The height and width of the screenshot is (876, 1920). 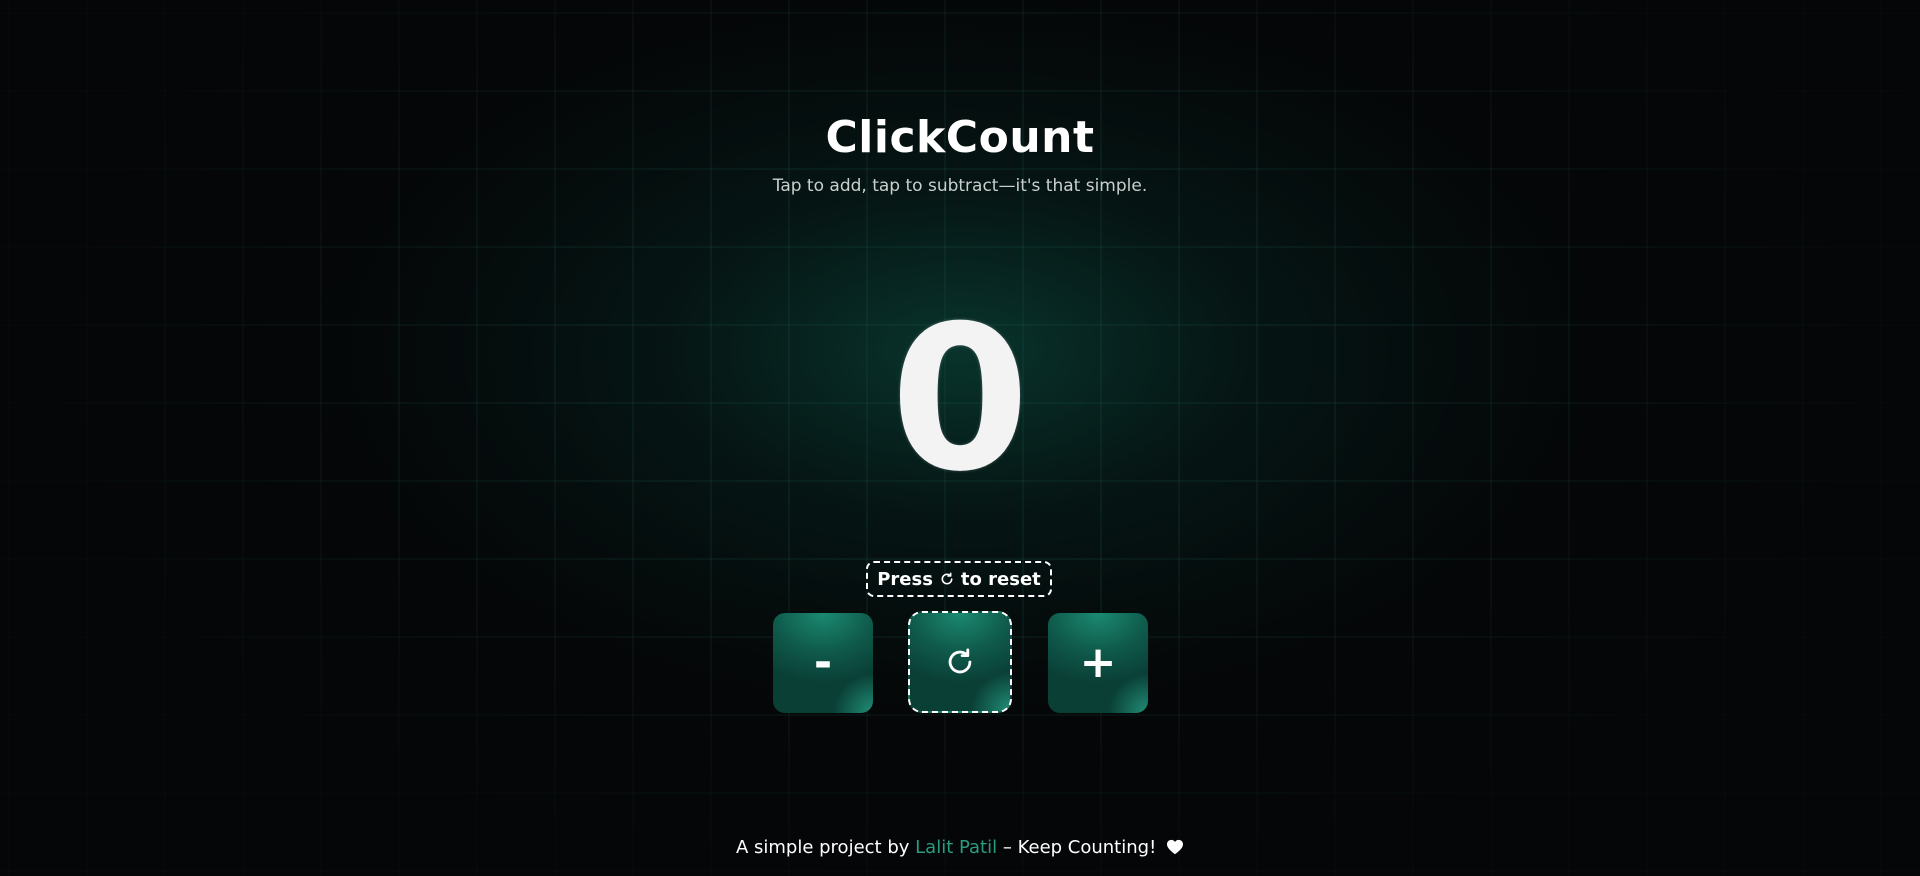 What do you see at coordinates (1079, 847) in the screenshot?
I see `footer-suffix: – Keep Counting!` at bounding box center [1079, 847].